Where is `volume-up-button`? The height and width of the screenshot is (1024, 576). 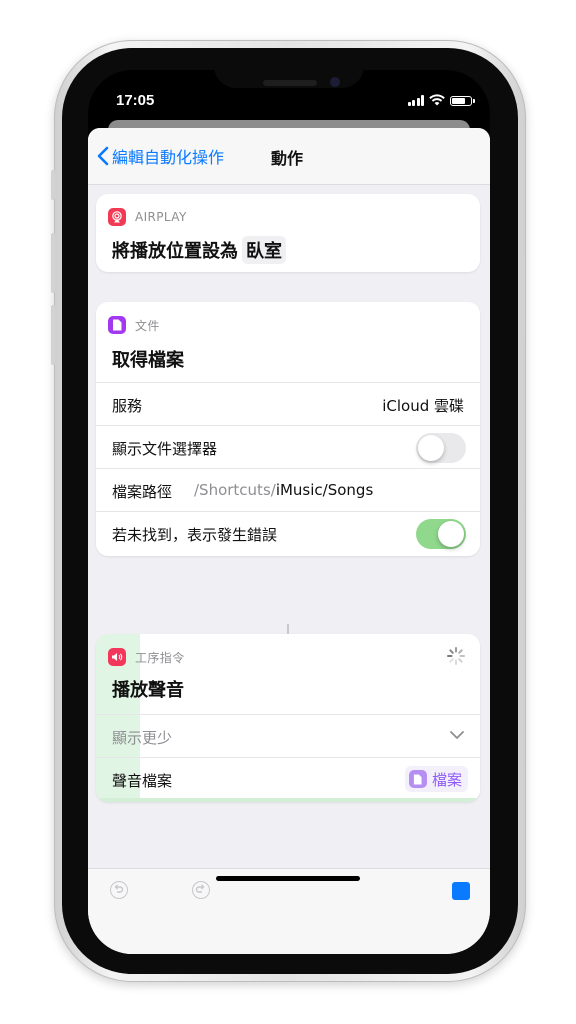 volume-up-button is located at coordinates (53, 263).